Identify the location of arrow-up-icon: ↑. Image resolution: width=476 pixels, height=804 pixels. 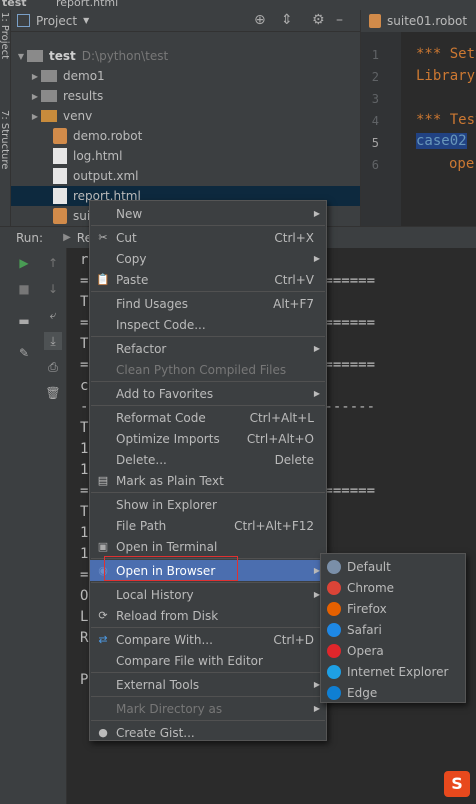
(53, 263).